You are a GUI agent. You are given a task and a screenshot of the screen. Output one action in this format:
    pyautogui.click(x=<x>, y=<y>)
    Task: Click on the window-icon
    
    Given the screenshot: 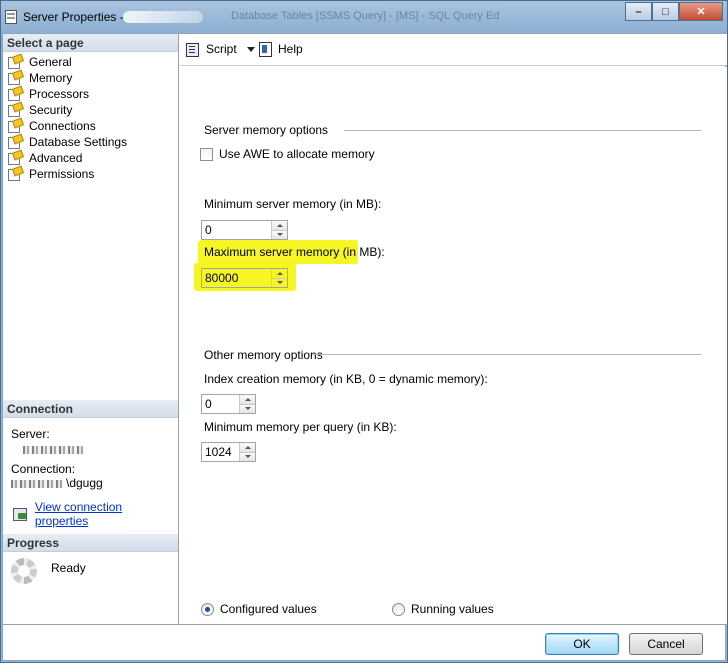 What is the action you would take?
    pyautogui.click(x=11, y=17)
    